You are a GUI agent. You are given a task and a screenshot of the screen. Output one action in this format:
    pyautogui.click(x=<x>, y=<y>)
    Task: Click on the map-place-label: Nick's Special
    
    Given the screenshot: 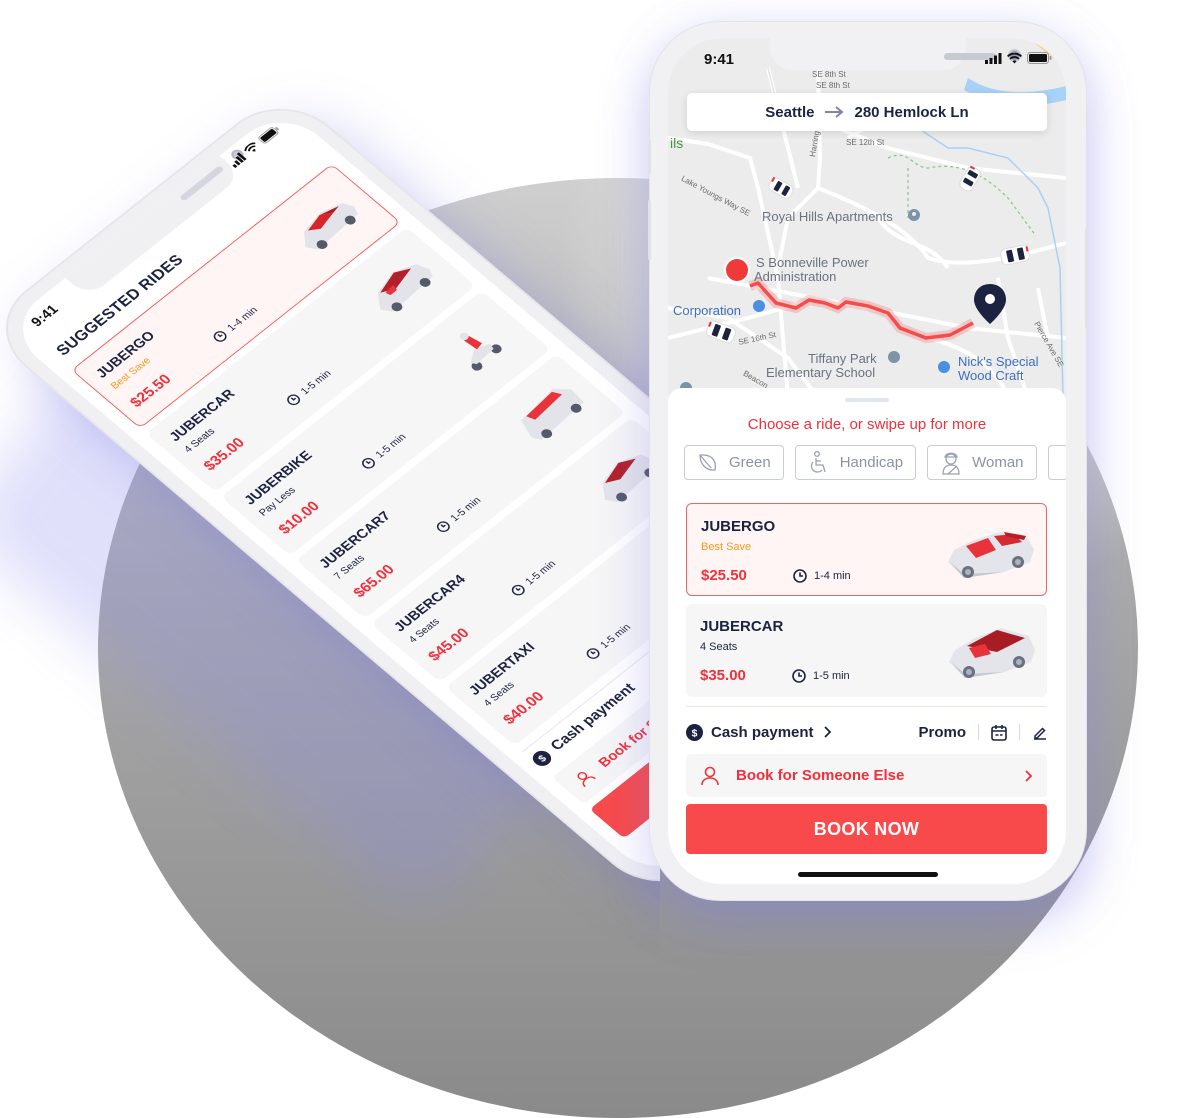 What is the action you would take?
    pyautogui.click(x=998, y=361)
    